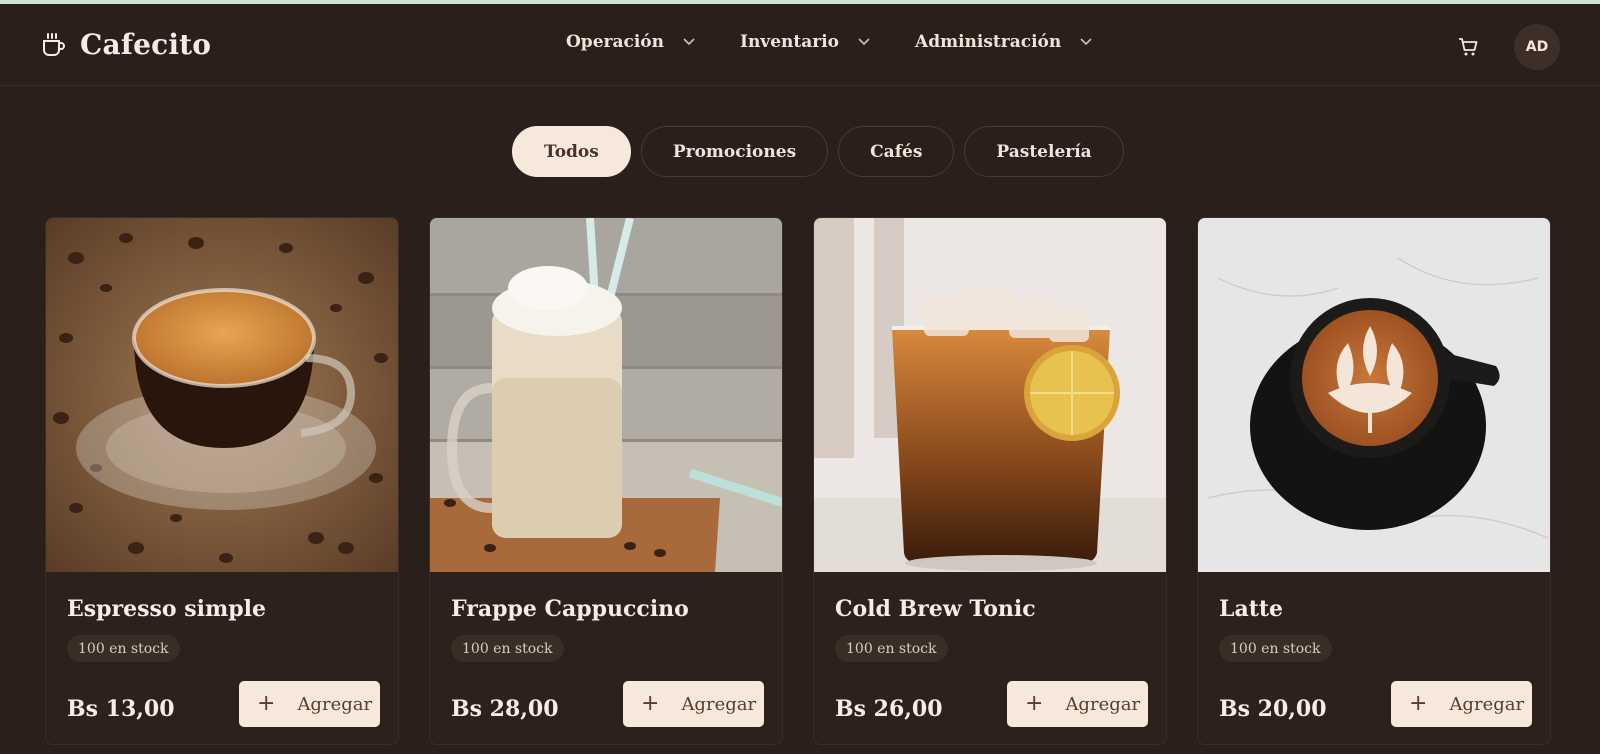 The image size is (1600, 754). I want to click on app-name: Cafecito, so click(146, 44).